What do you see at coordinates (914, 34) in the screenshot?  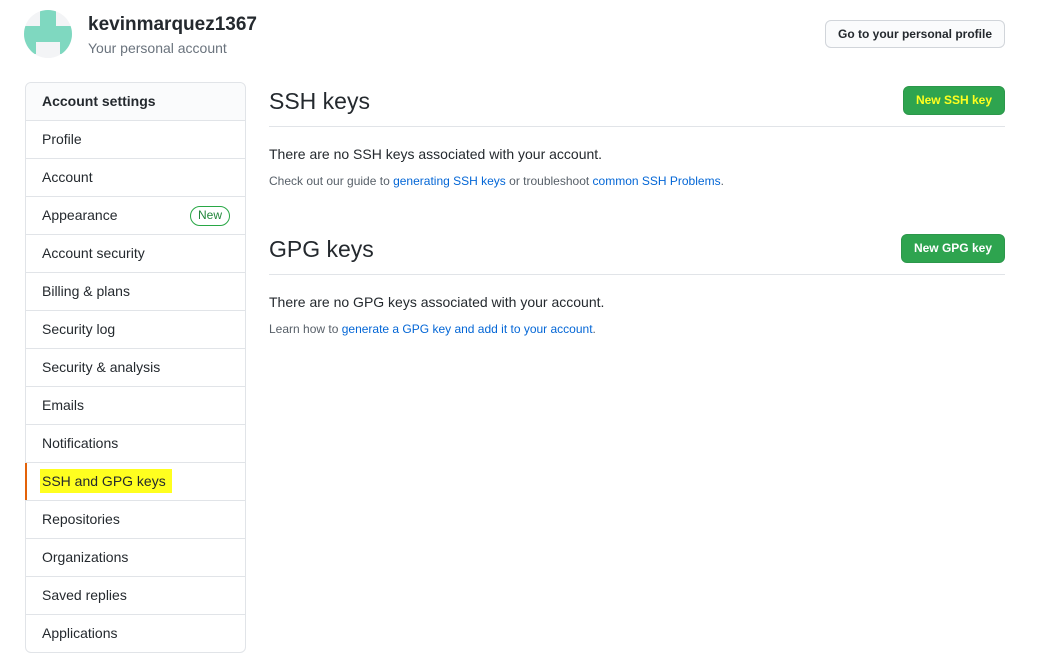 I see `go-to-profile-button: Go to your personal profile` at bounding box center [914, 34].